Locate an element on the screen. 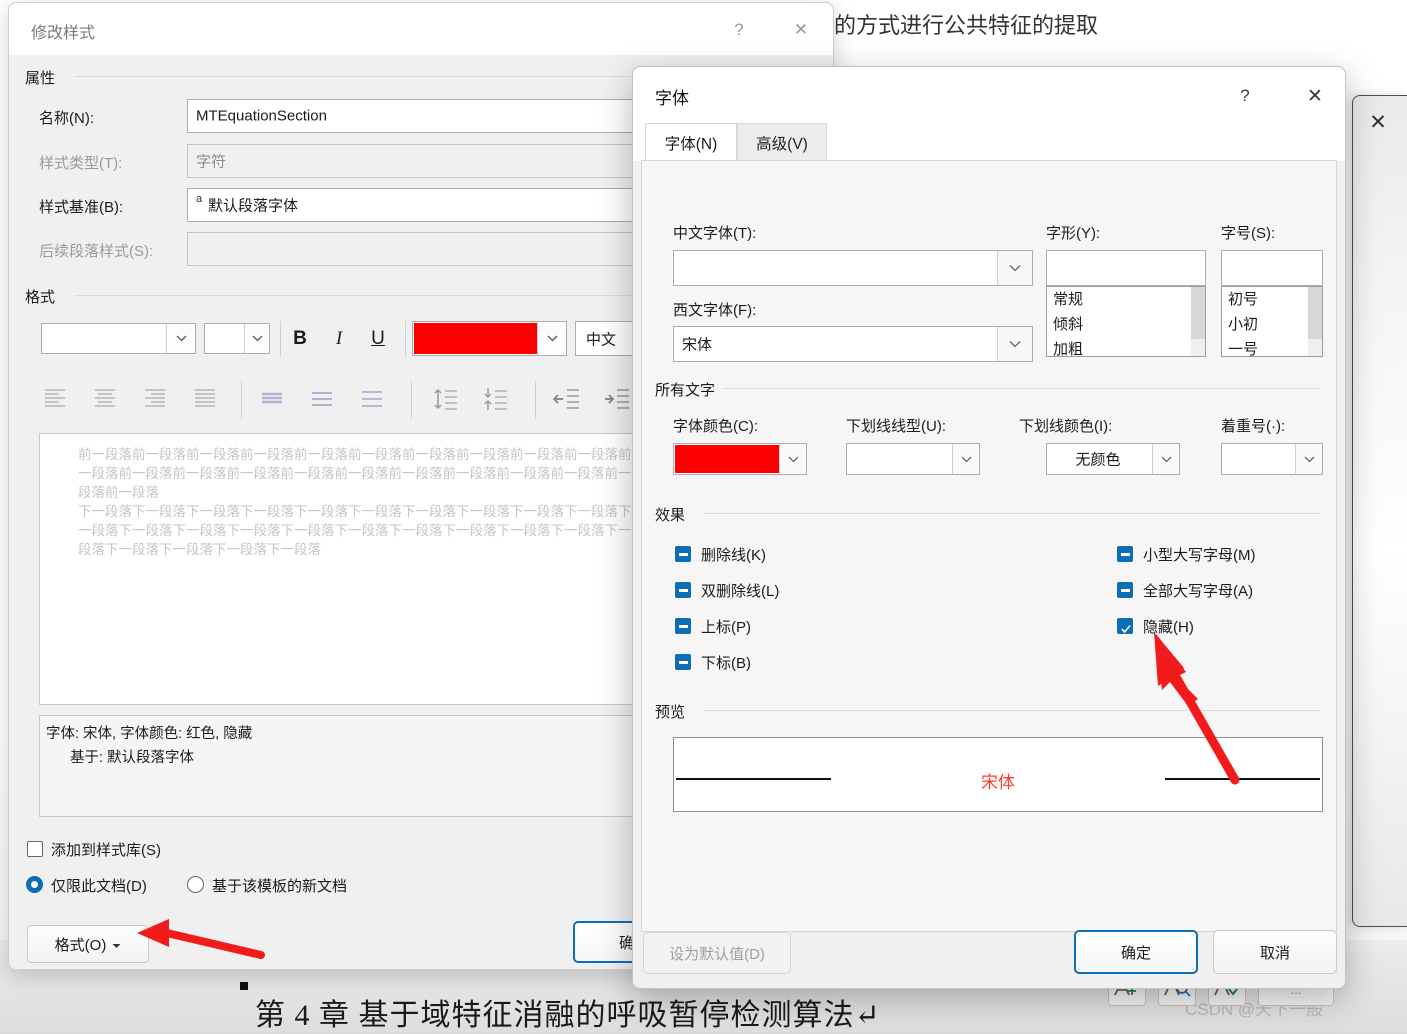 The height and width of the screenshot is (1034, 1407). strikethrough-checkbox is located at coordinates (683, 554).